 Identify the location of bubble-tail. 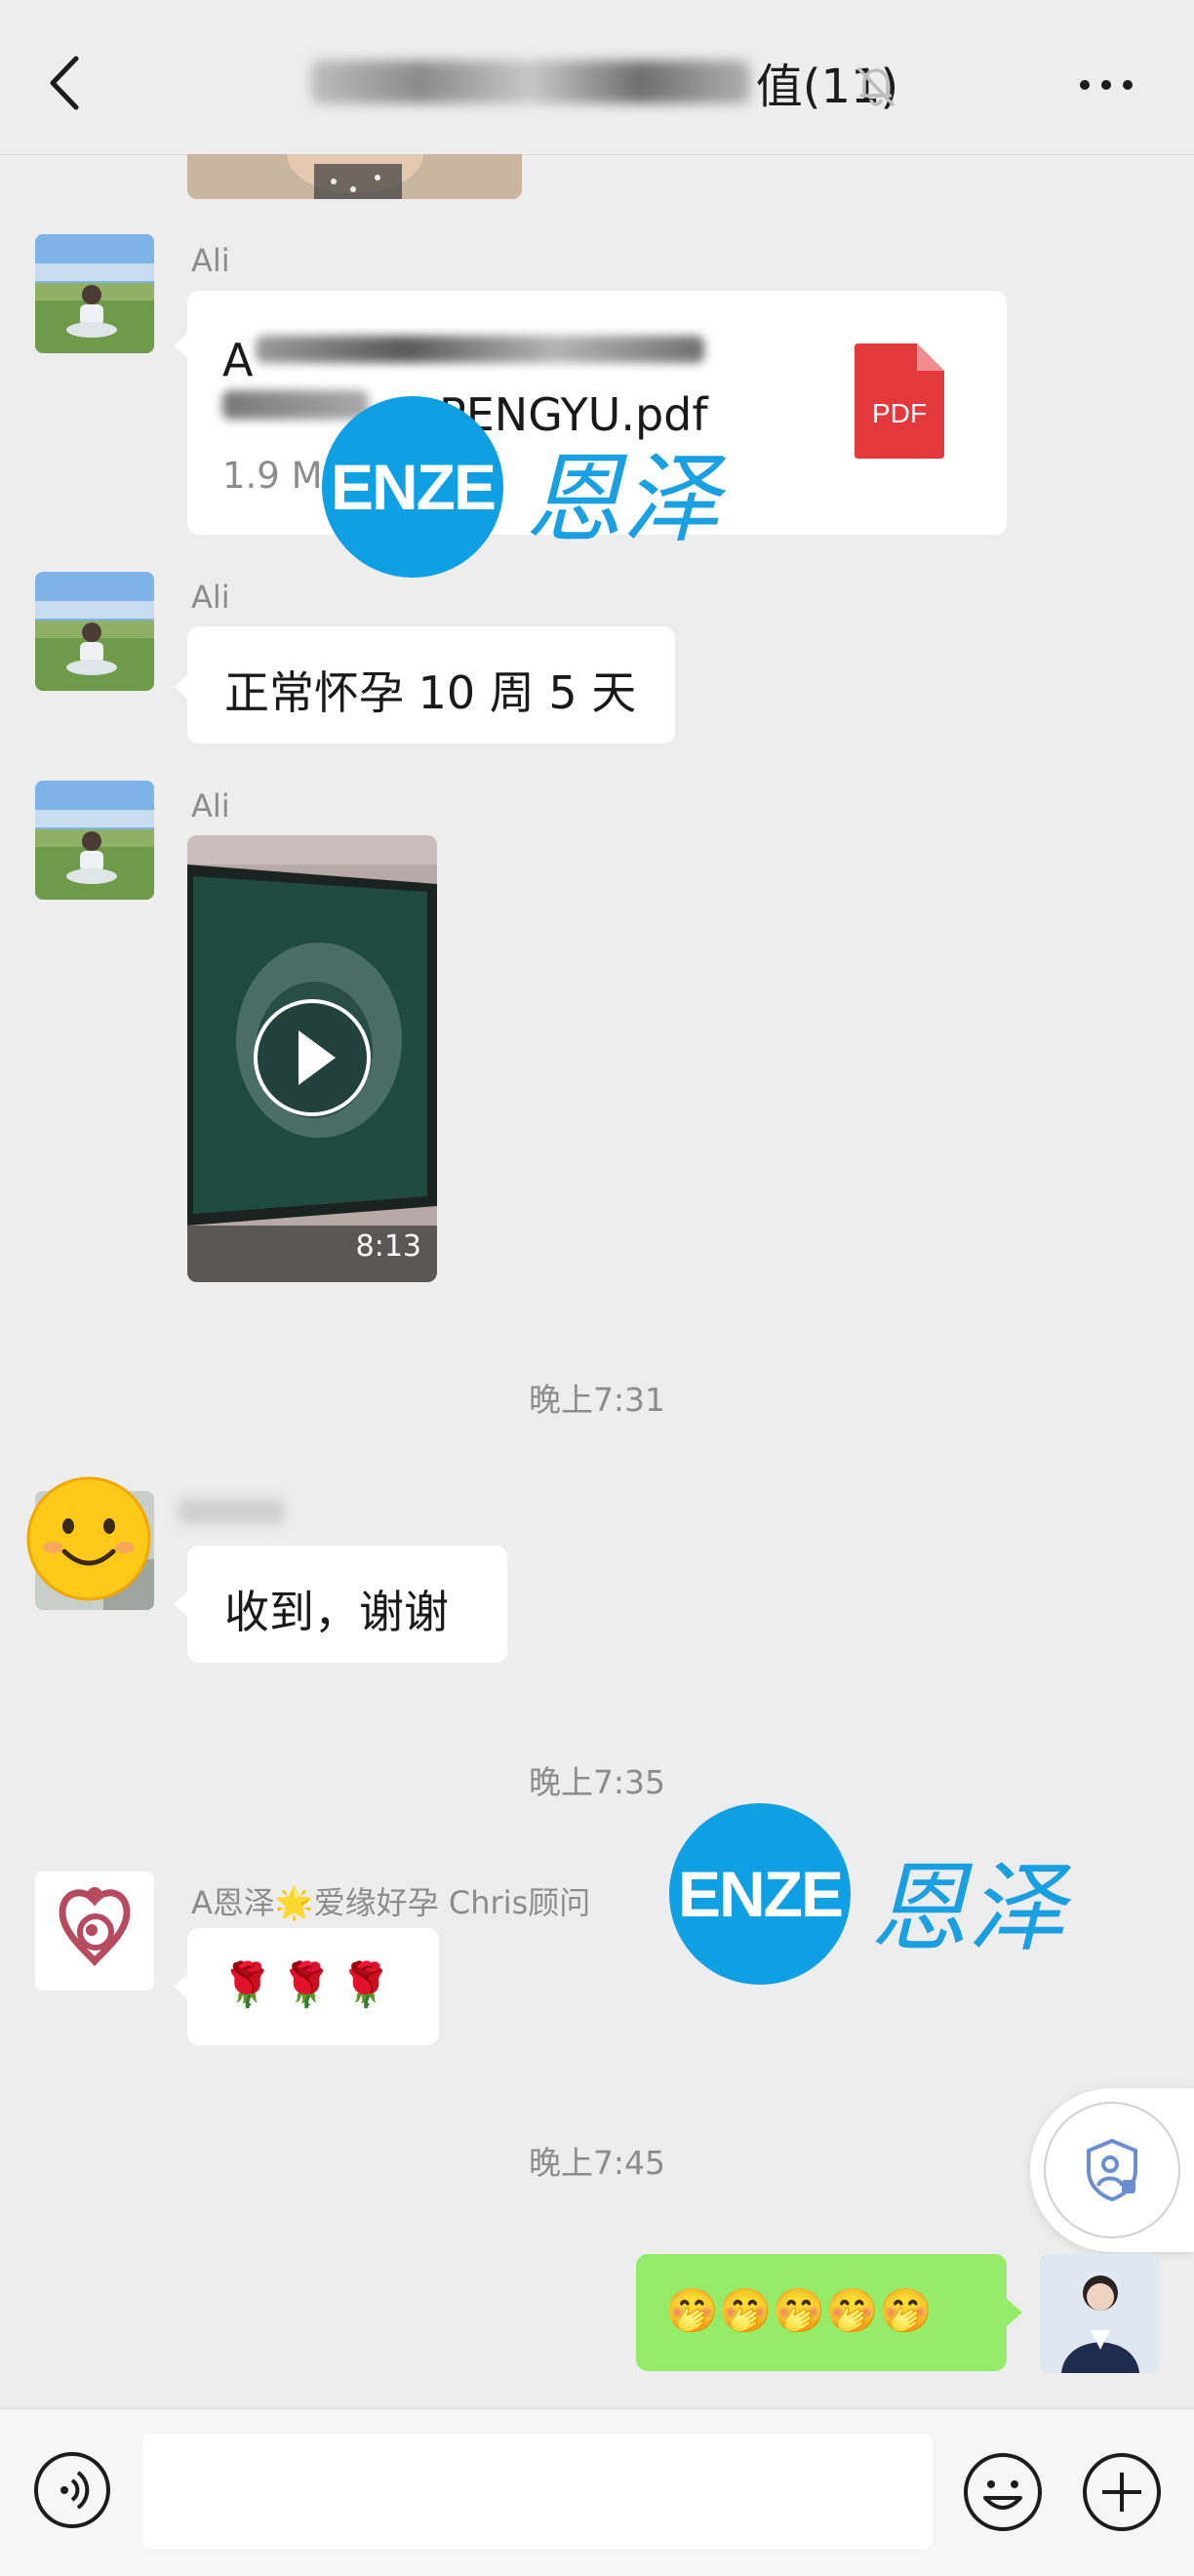
(1015, 2312).